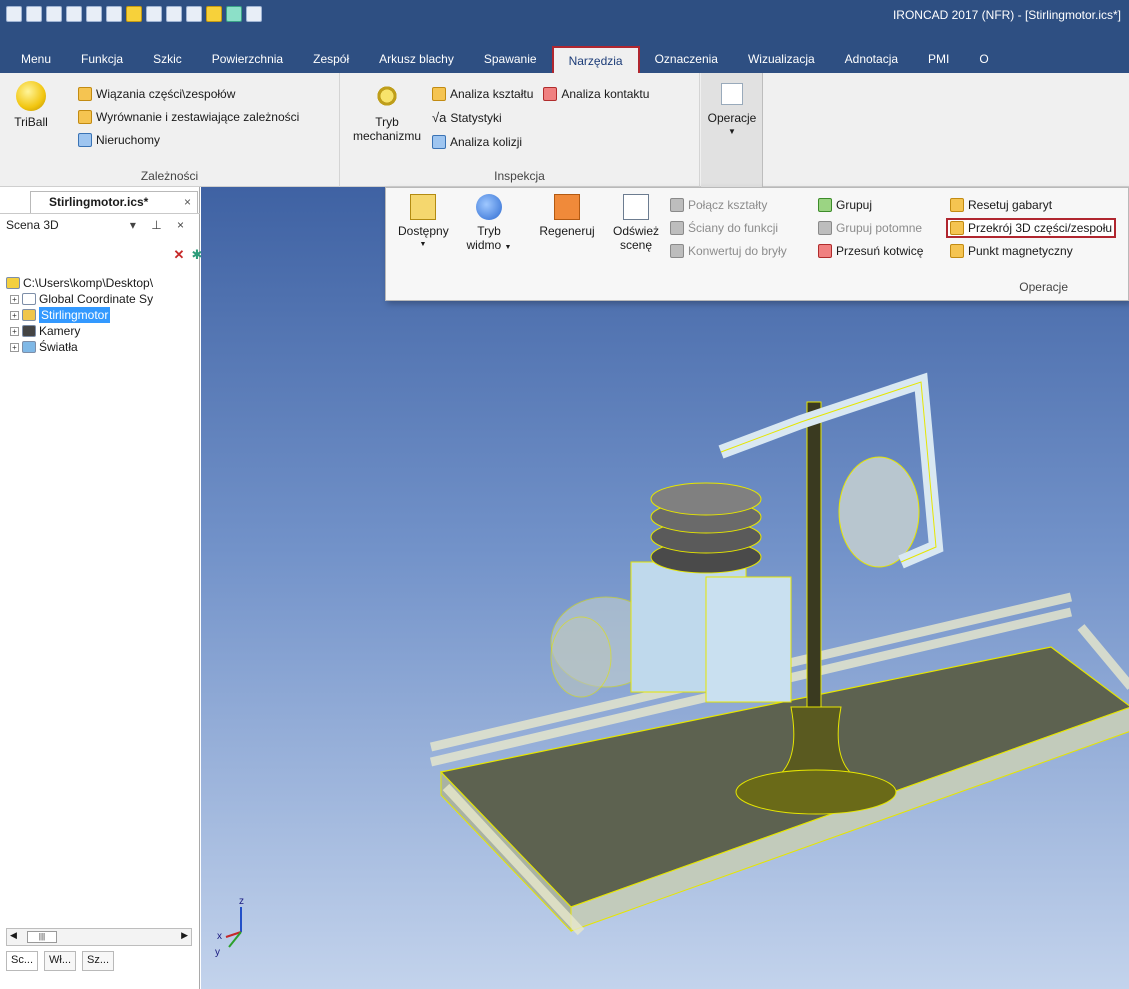 Image resolution: width=1129 pixels, height=989 pixels. Describe the element at coordinates (187, 202) in the screenshot. I see `close-icon: ×` at that location.